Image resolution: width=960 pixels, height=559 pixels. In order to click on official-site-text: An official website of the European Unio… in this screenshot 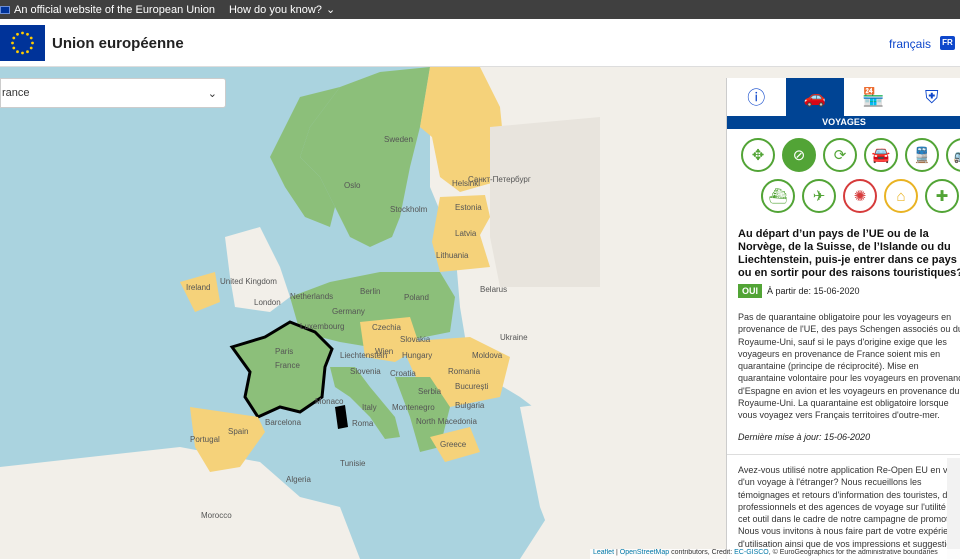, I will do `click(114, 9)`.